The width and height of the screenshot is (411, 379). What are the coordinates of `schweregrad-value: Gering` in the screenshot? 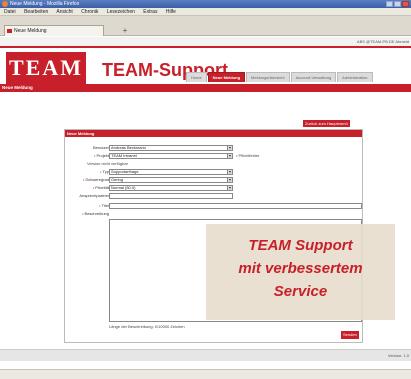 It's located at (117, 179).